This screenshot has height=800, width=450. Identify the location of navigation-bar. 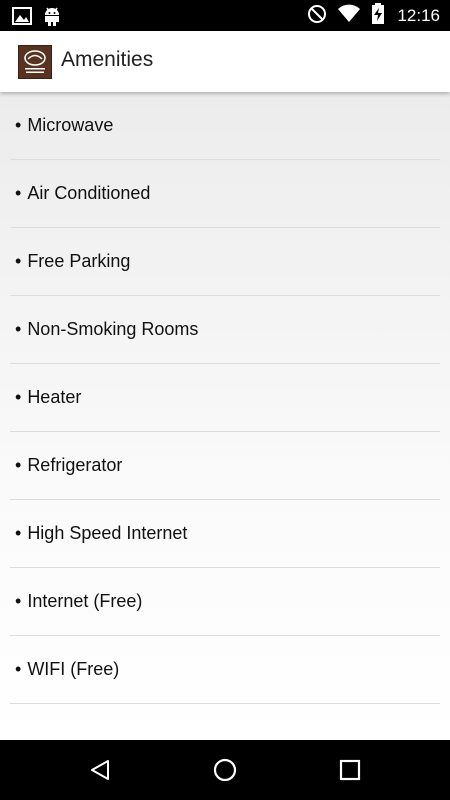
(225, 770).